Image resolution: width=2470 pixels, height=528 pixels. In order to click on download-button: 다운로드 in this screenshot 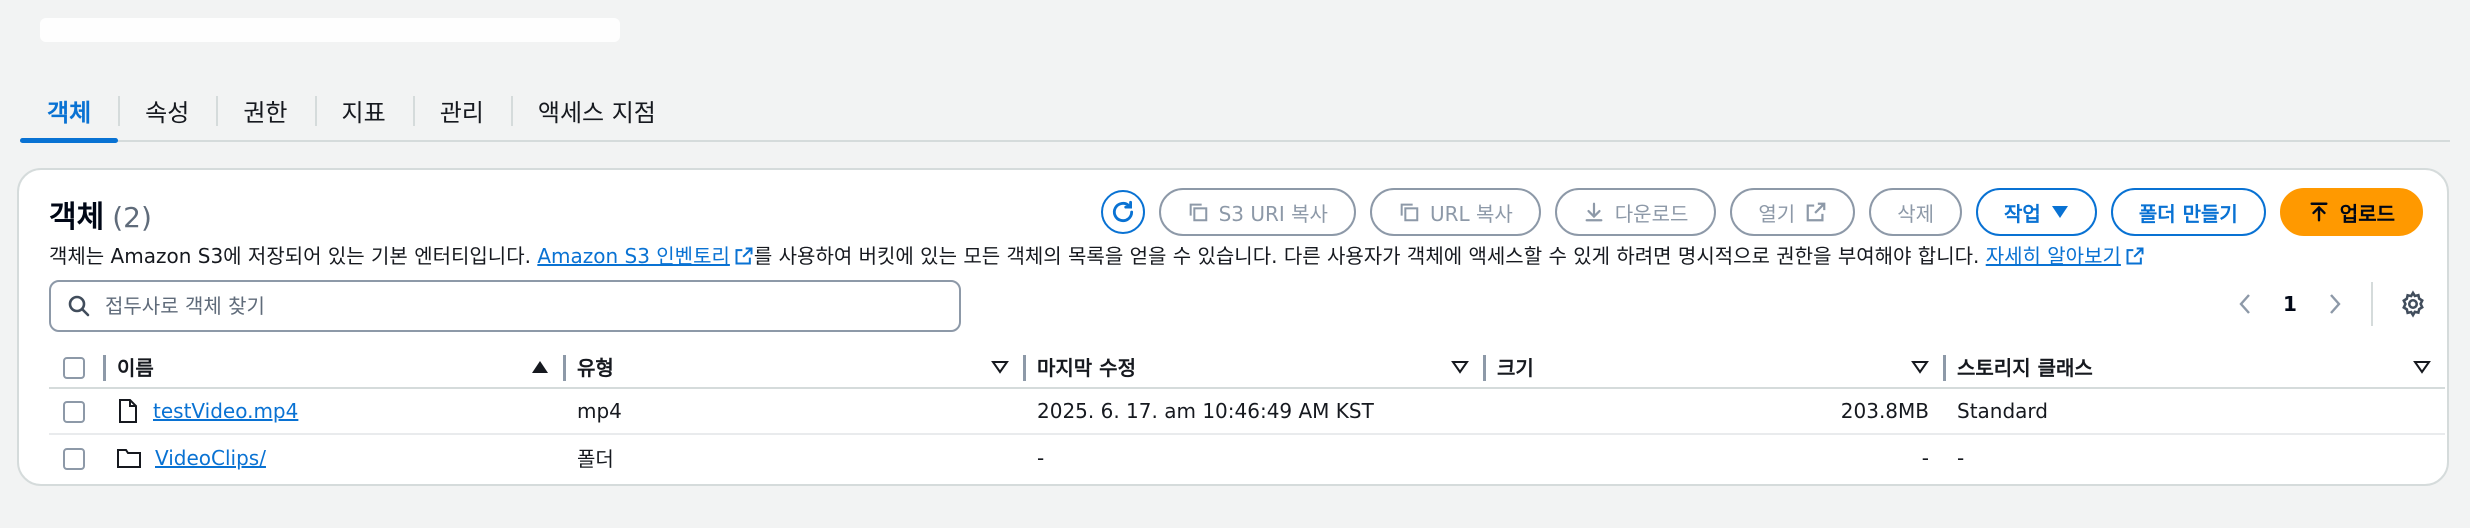, I will do `click(1635, 212)`.